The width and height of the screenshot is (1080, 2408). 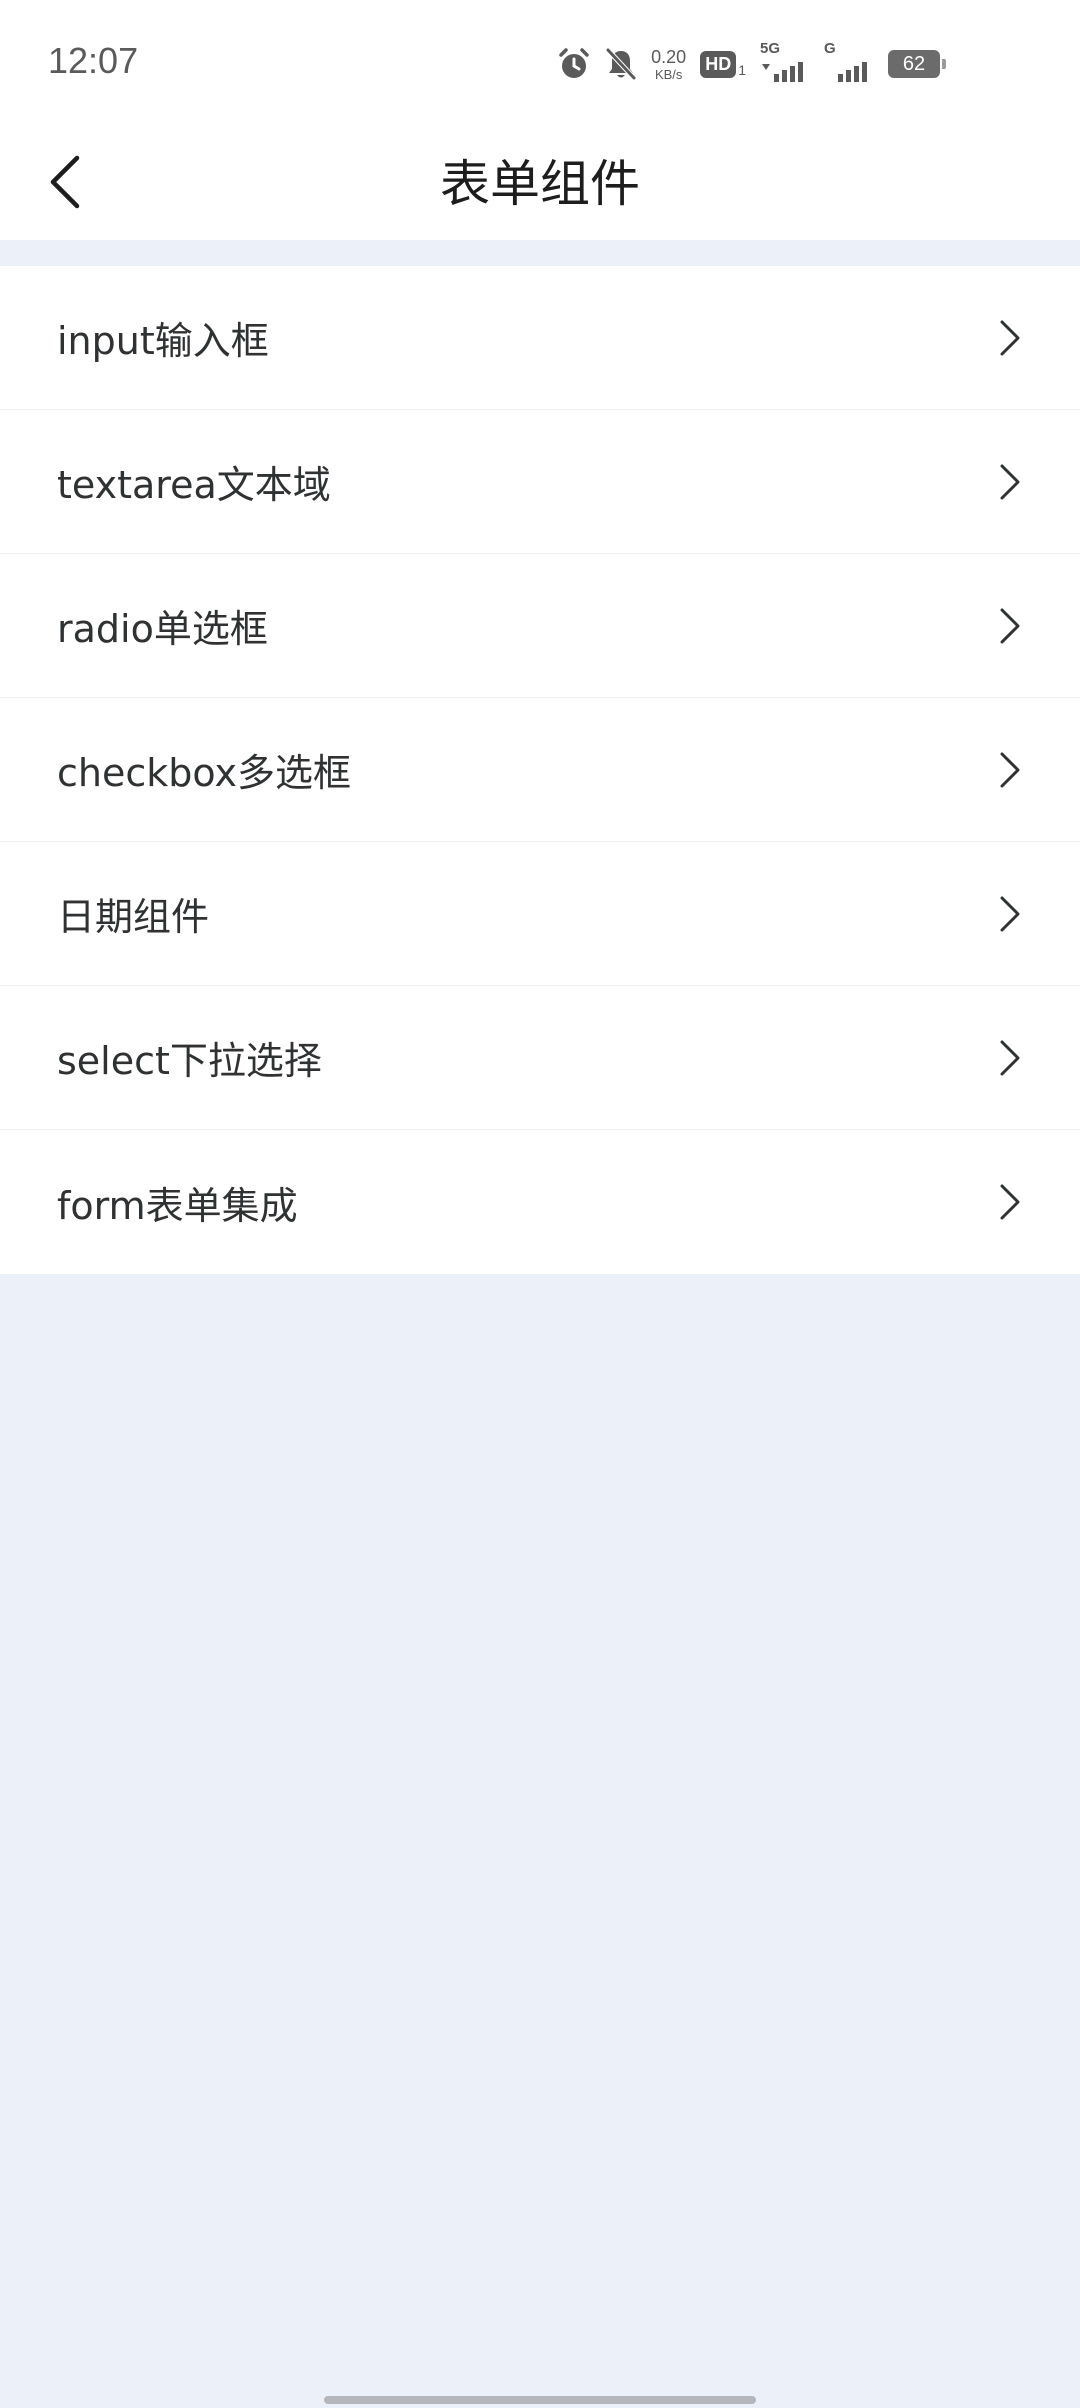 I want to click on hd-label: HD, so click(x=718, y=64).